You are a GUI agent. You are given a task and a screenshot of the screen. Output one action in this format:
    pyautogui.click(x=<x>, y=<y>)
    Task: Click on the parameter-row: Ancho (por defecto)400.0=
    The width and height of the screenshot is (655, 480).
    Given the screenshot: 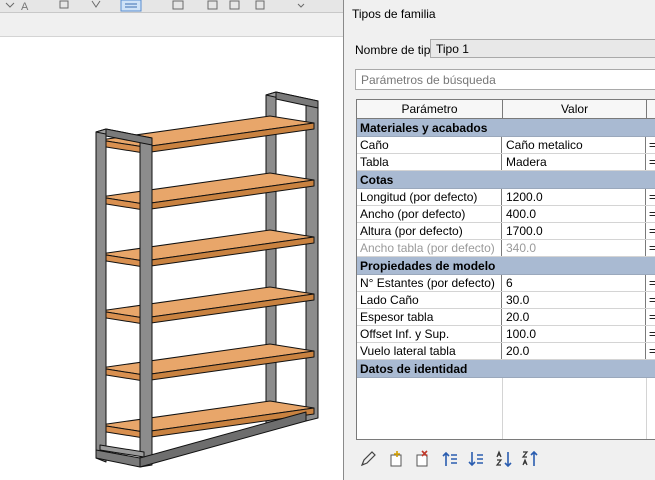 What is the action you would take?
    pyautogui.click(x=506, y=214)
    